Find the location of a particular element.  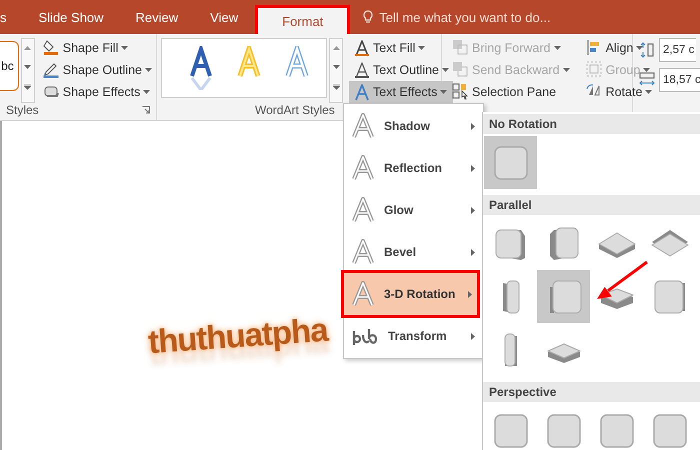

shape-style-preset: bc is located at coordinates (9, 66).